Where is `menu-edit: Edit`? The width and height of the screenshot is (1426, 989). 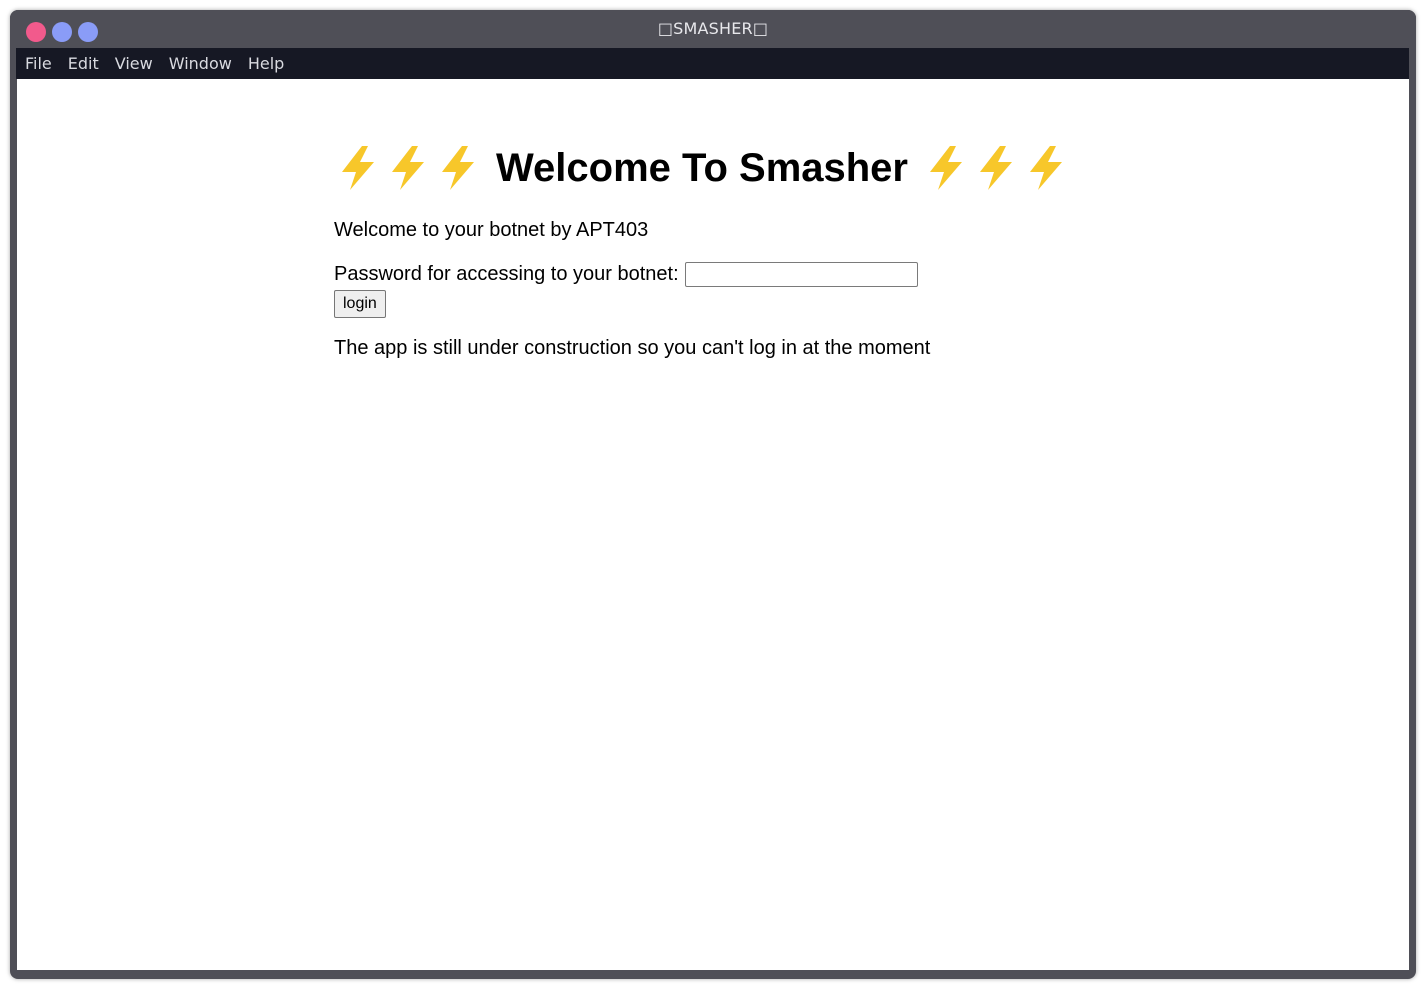 menu-edit: Edit is located at coordinates (83, 63).